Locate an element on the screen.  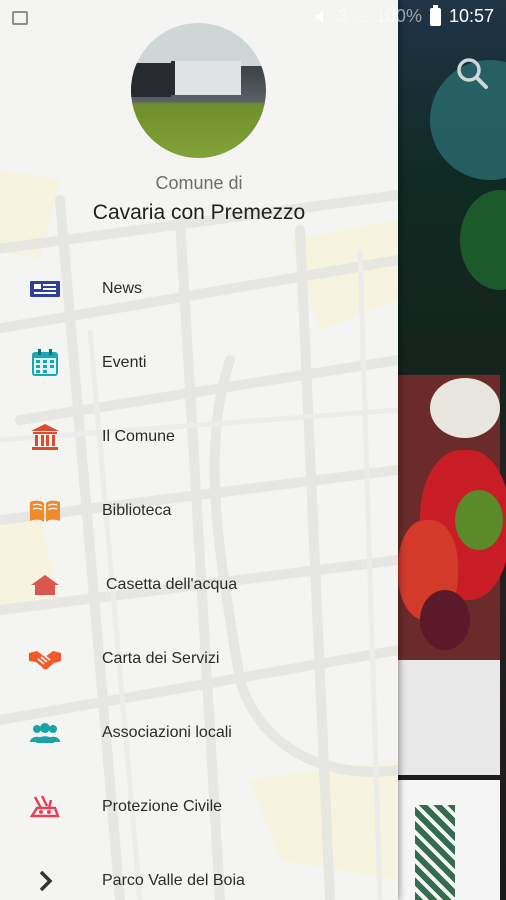
handshake-icon is located at coordinates (45, 659).